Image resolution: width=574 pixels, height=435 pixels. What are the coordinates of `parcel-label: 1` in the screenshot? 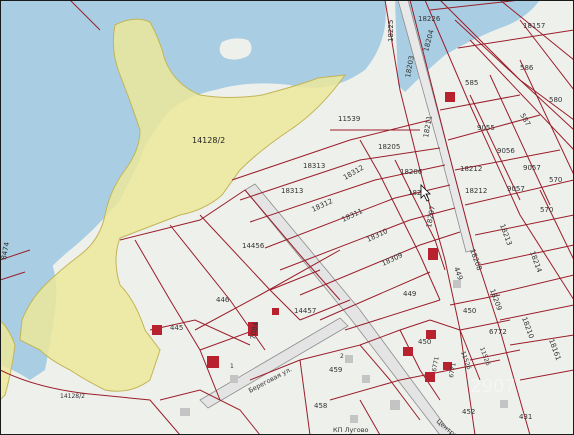 It's located at (232, 366).